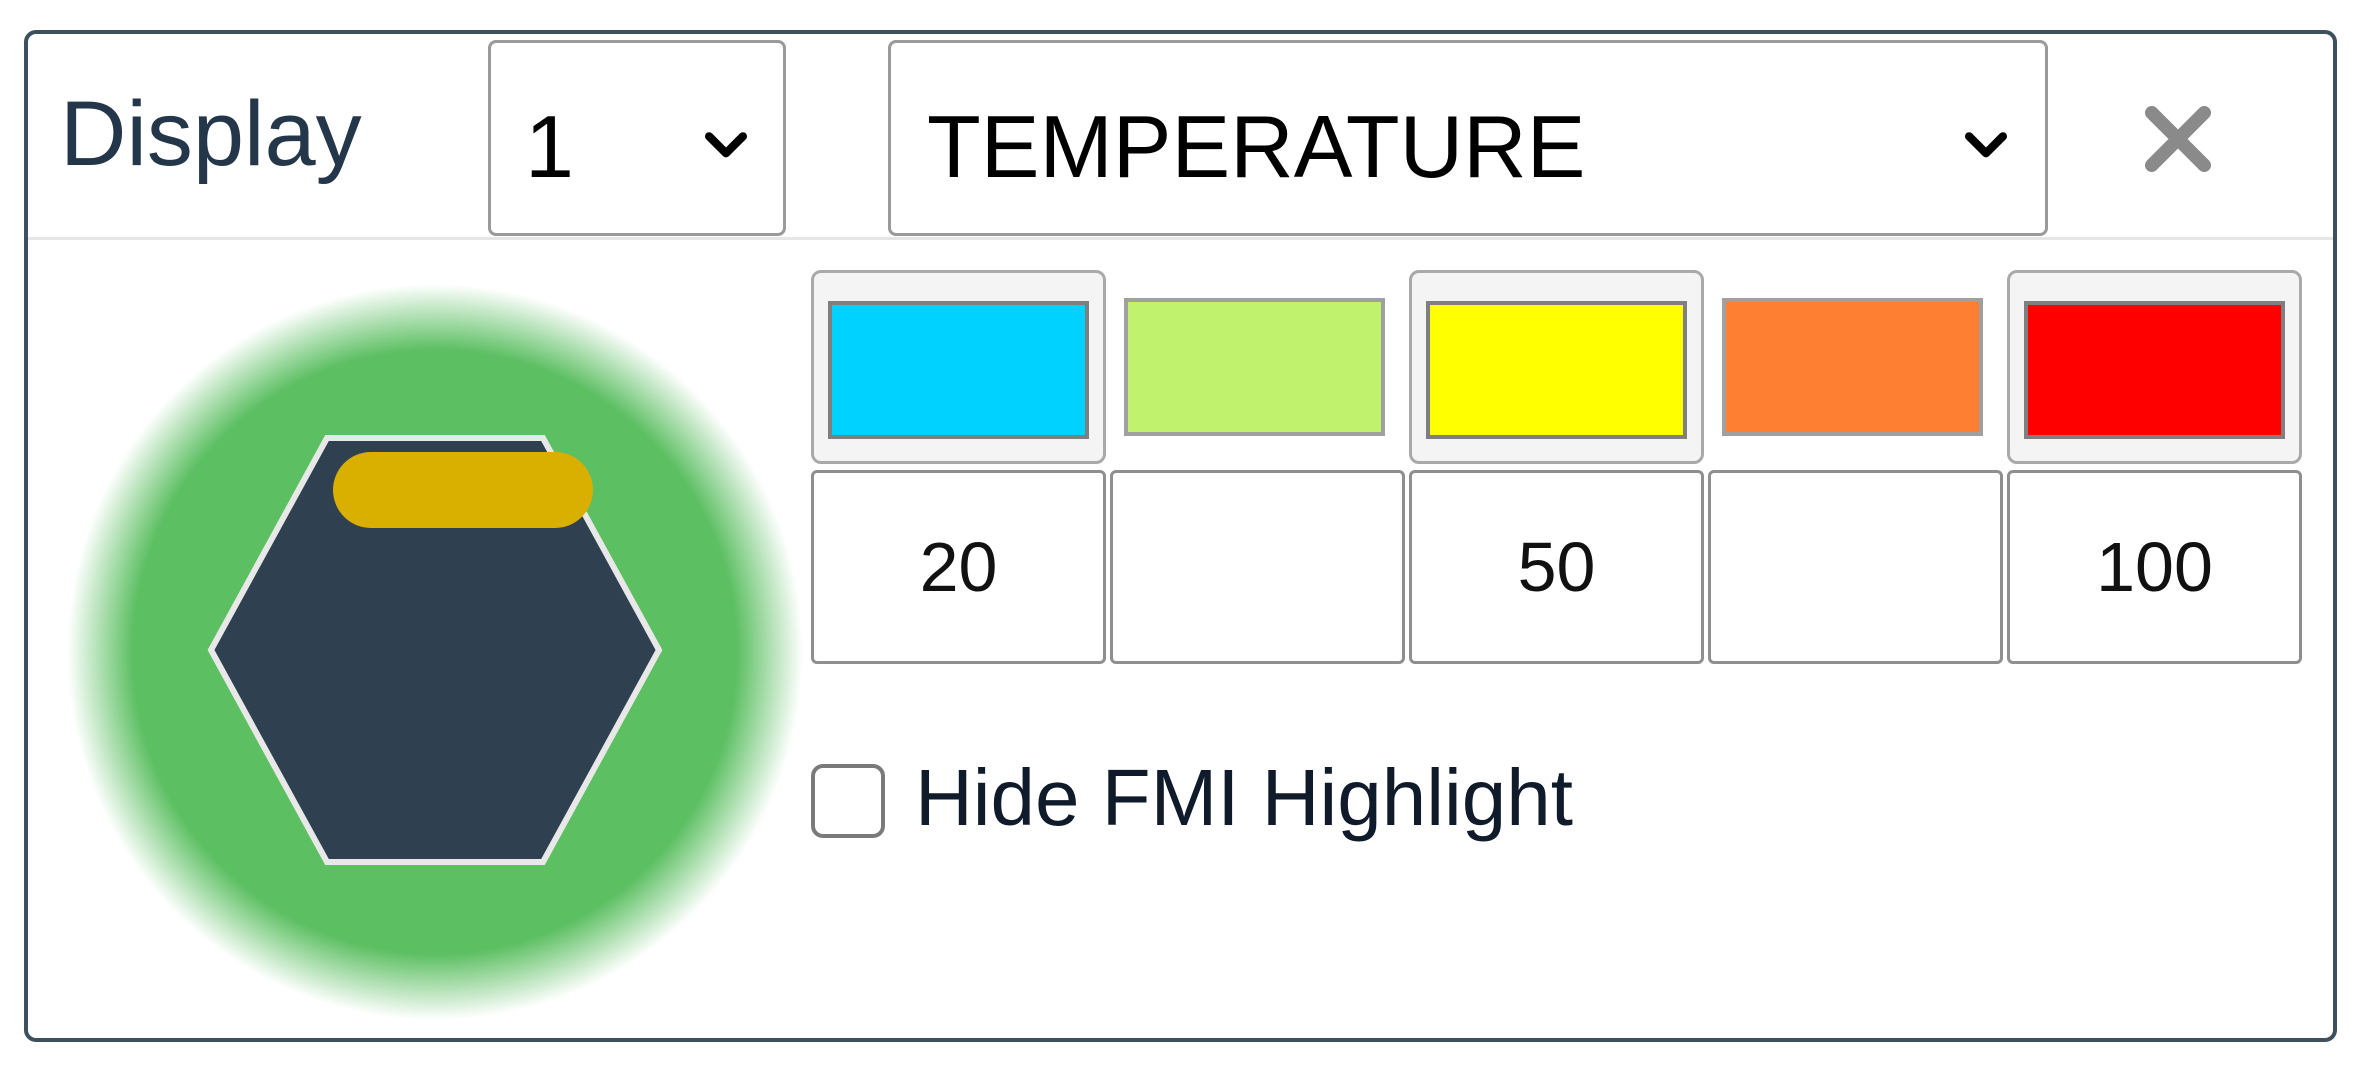 The height and width of the screenshot is (1073, 2364). Describe the element at coordinates (463, 490) in the screenshot. I see `hexagon-indicator` at that location.